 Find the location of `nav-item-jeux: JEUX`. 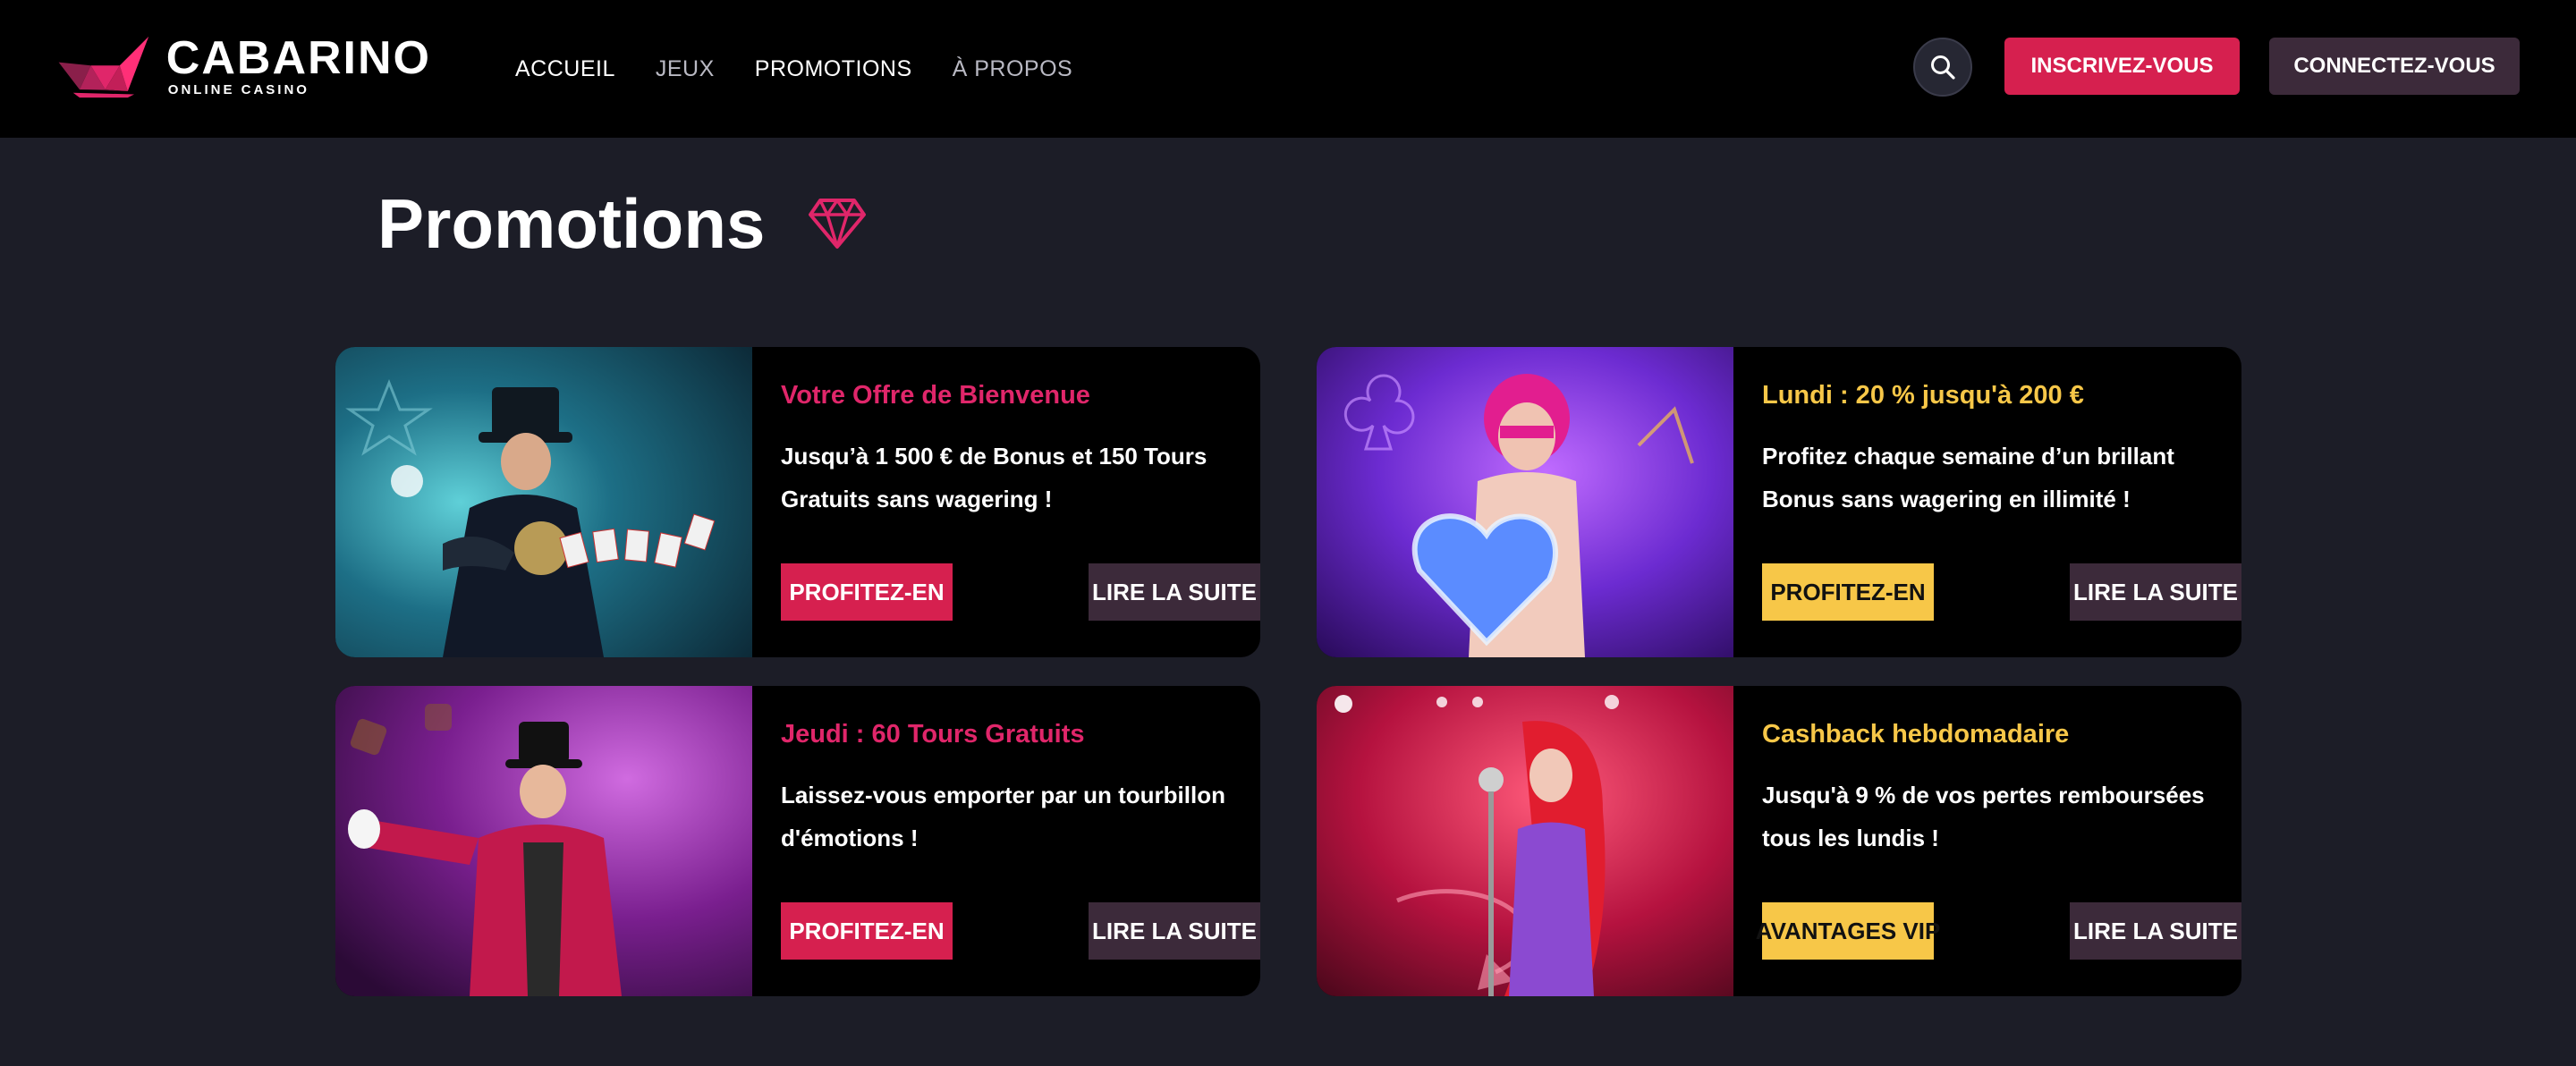

nav-item-jeux: JEUX is located at coordinates (685, 69).